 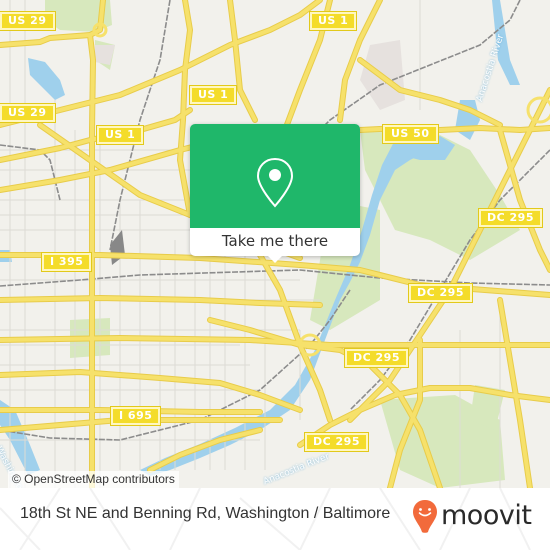 I want to click on road-shield-us-50: US 50, so click(x=410, y=134).